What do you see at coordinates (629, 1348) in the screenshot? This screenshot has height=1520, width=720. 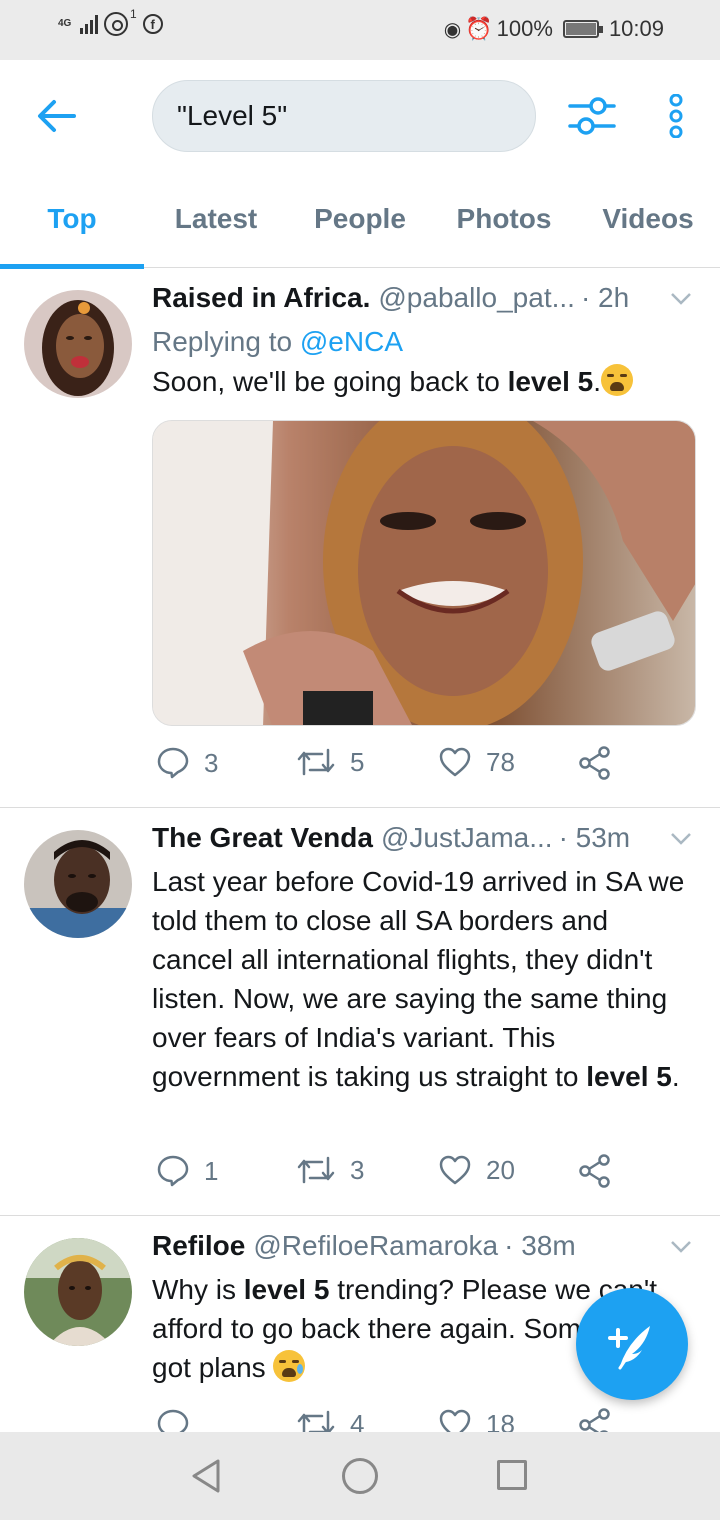 I see `feather-plus-icon` at bounding box center [629, 1348].